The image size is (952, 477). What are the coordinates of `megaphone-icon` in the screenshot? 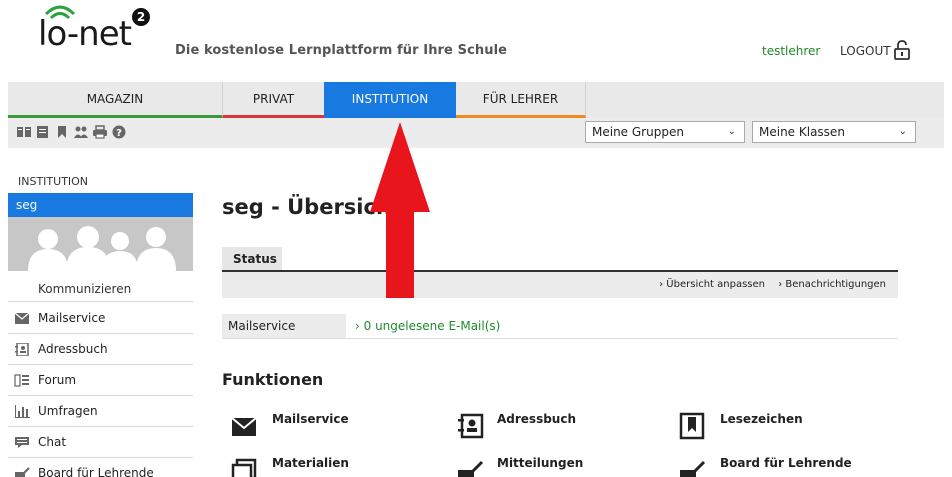 It's located at (470, 466).